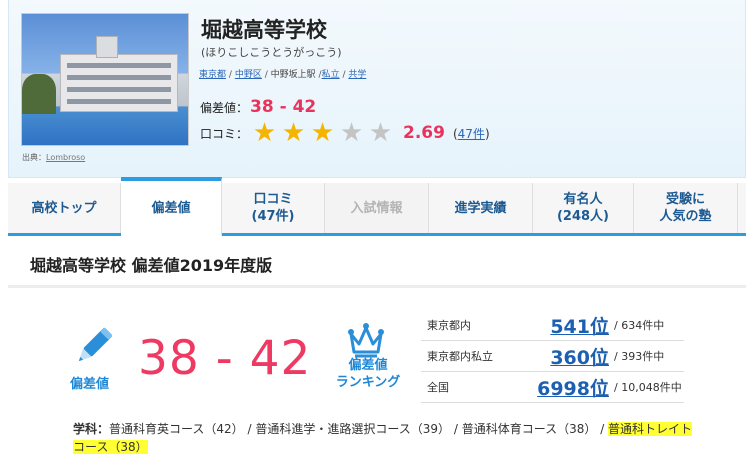  I want to click on review-count-link: 47件, so click(471, 134).